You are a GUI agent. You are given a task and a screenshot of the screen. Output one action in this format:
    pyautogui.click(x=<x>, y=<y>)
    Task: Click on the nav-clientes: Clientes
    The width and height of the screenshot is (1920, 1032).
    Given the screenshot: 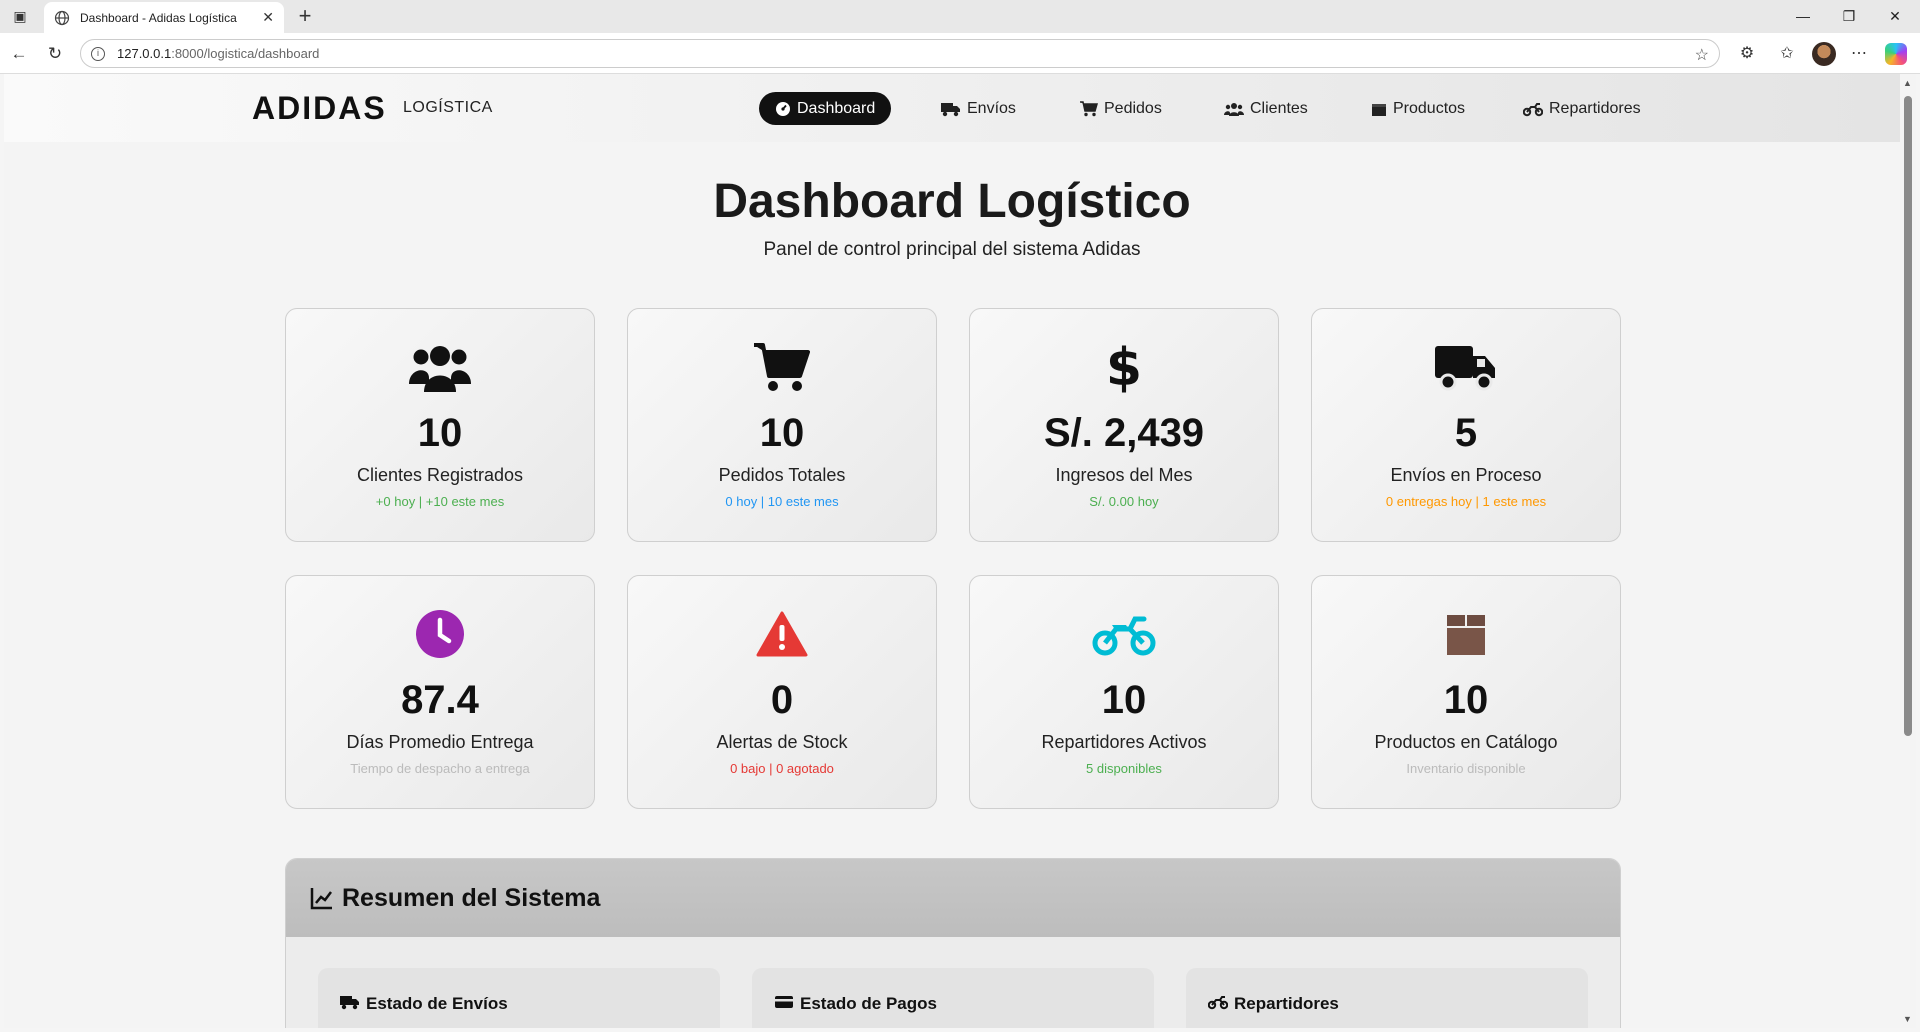 What is the action you would take?
    pyautogui.click(x=1266, y=108)
    